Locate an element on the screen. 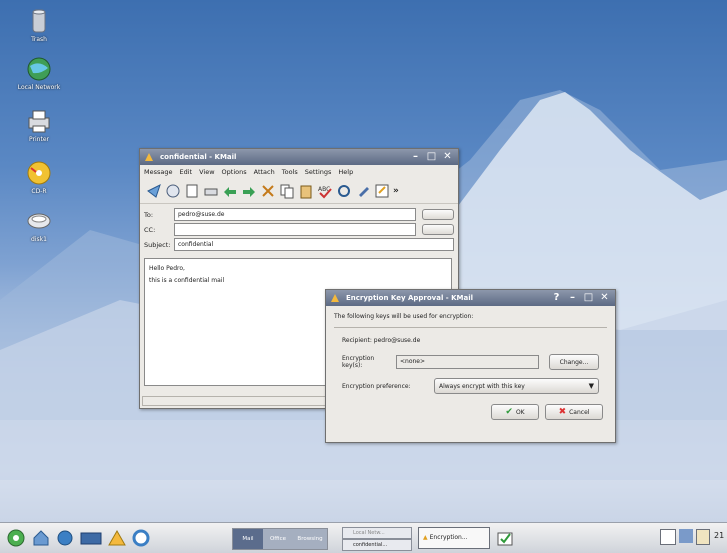 The width and height of the screenshot is (727, 553). home-icon is located at coordinates (41, 539).